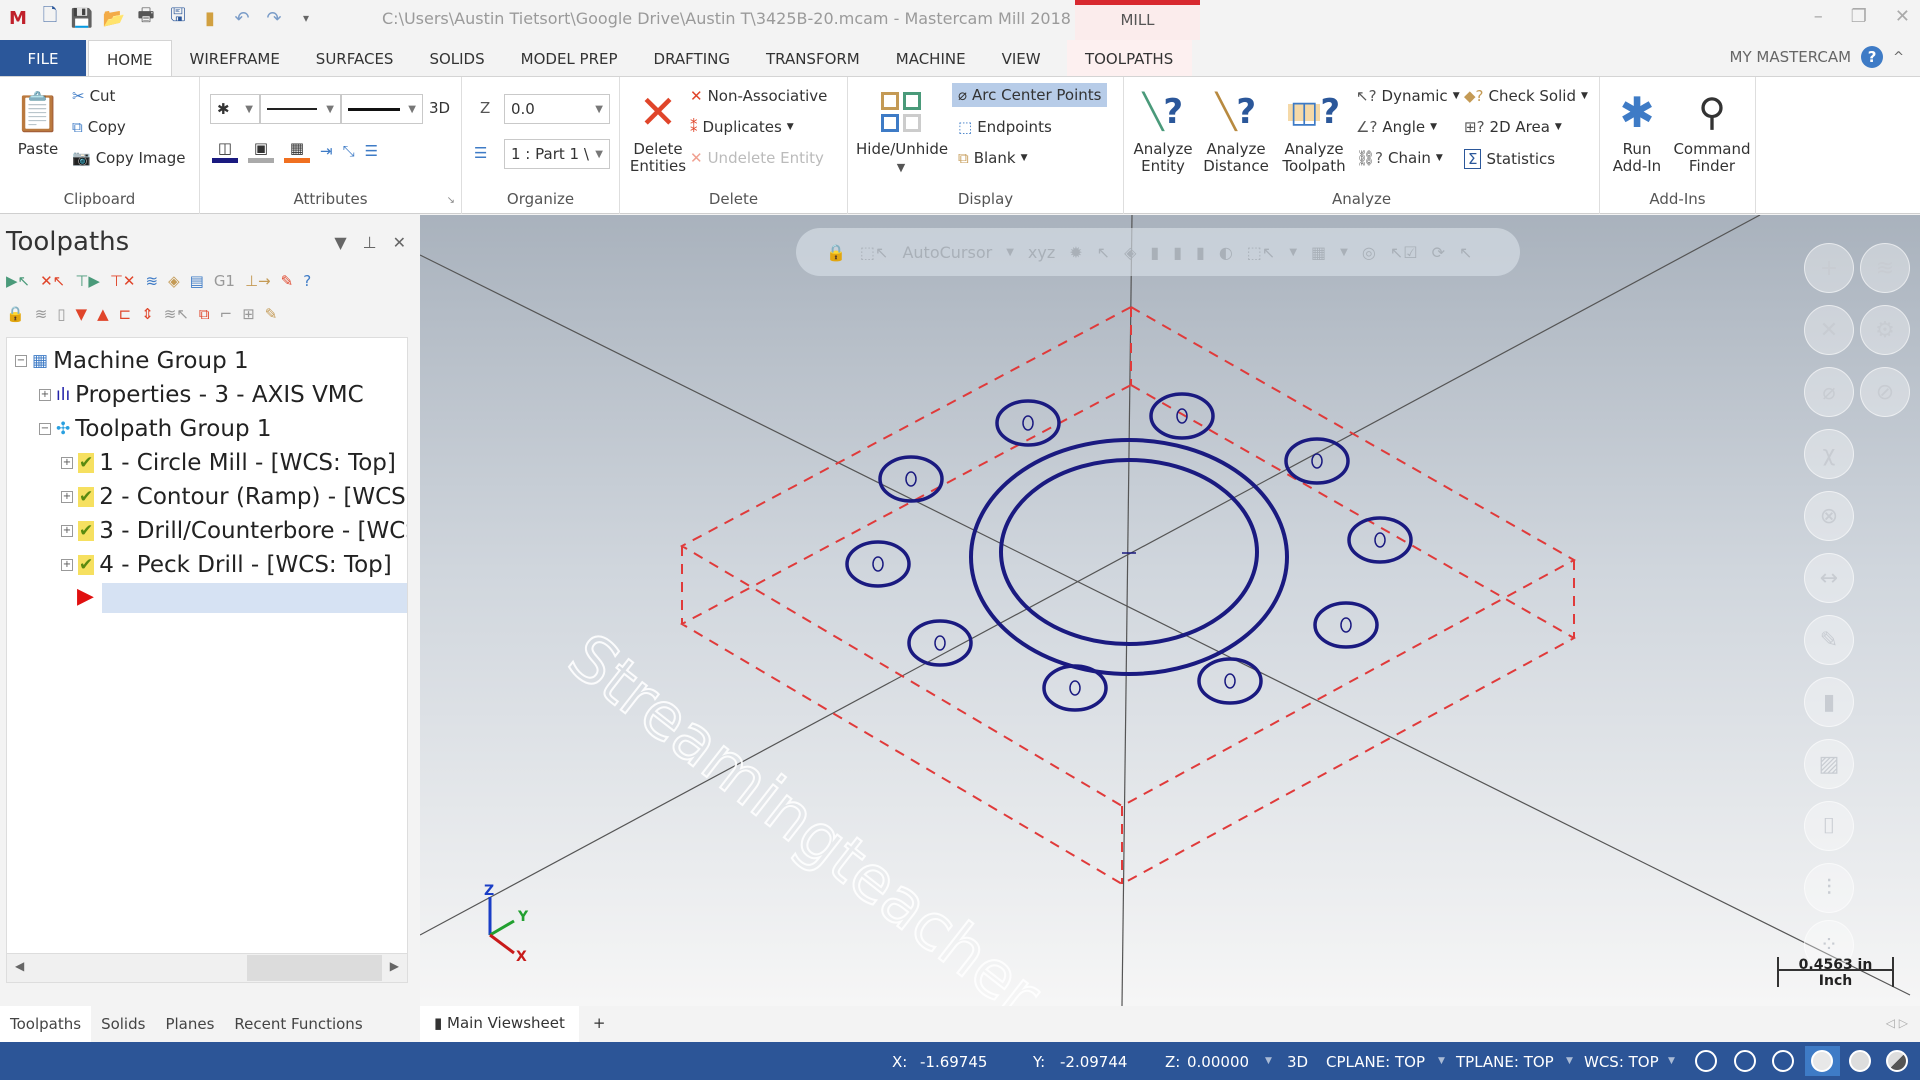  Describe the element at coordinates (1236, 131) in the screenshot. I see `analyze-distance-button: ╲? Analyze Distance` at that location.